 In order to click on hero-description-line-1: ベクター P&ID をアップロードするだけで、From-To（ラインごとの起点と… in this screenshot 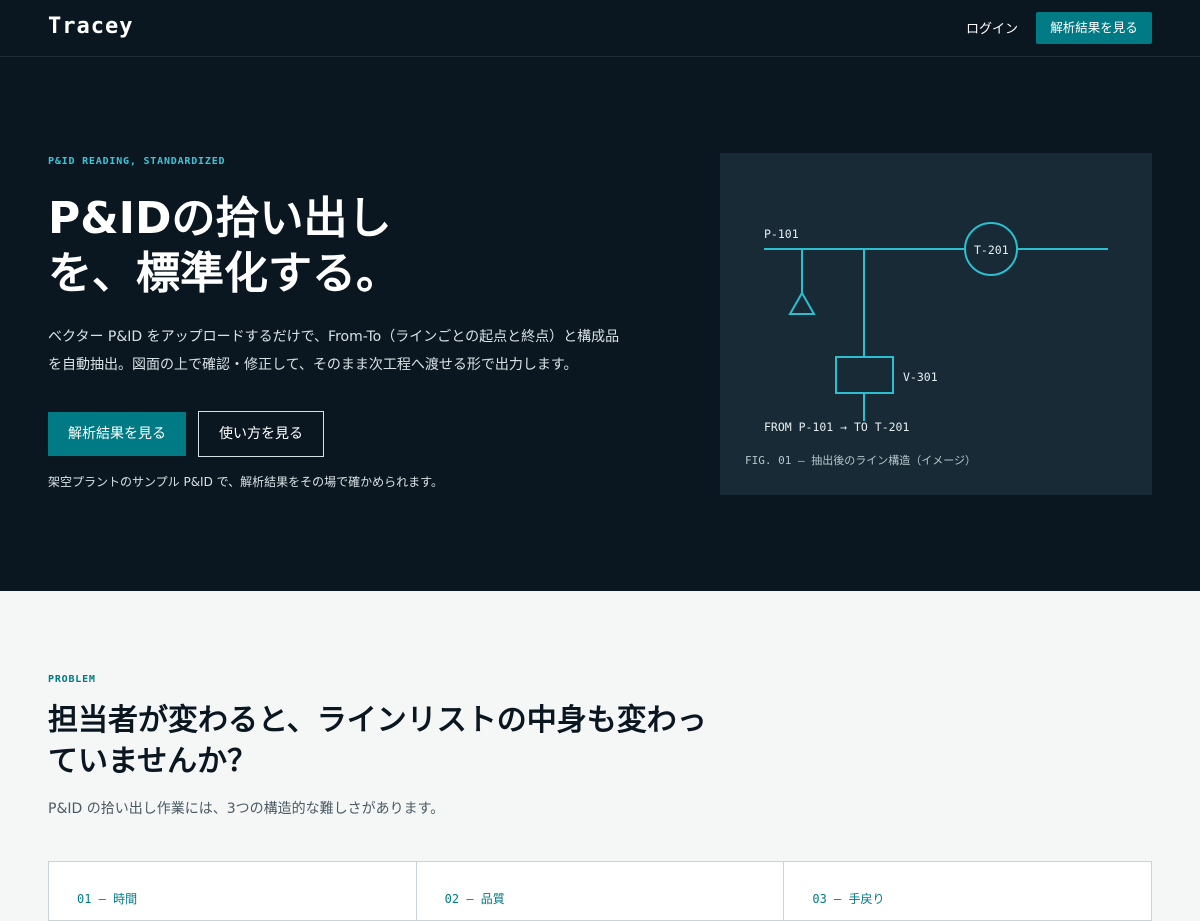, I will do `click(334, 337)`.